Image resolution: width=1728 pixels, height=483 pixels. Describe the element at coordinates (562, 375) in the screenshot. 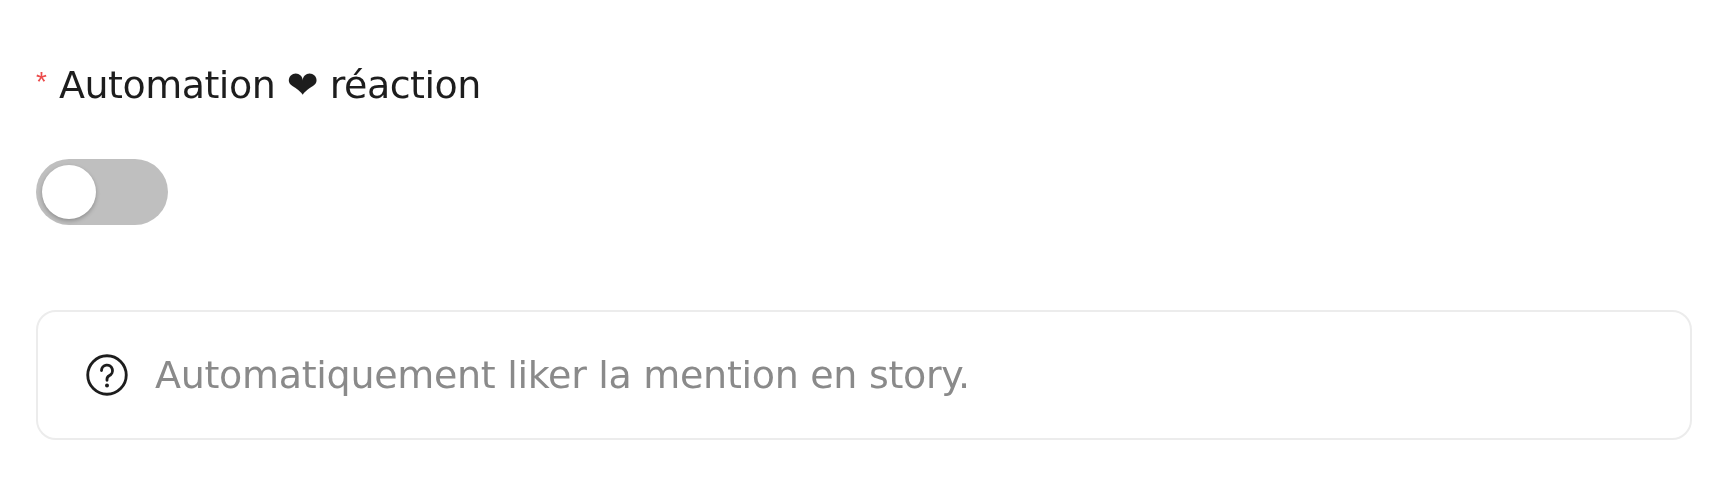

I see `hint-text: Automatiquement liker la mention en story.` at that location.